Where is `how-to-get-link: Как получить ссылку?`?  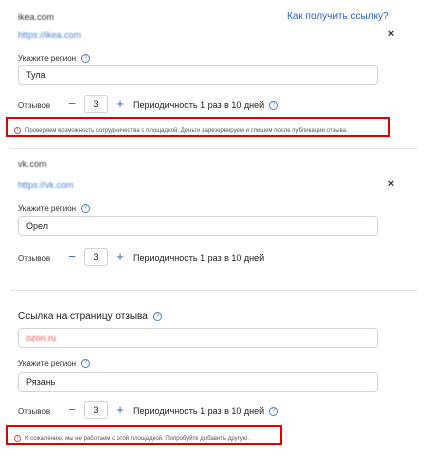
how-to-get-link: Как получить ссылку? is located at coordinates (338, 16).